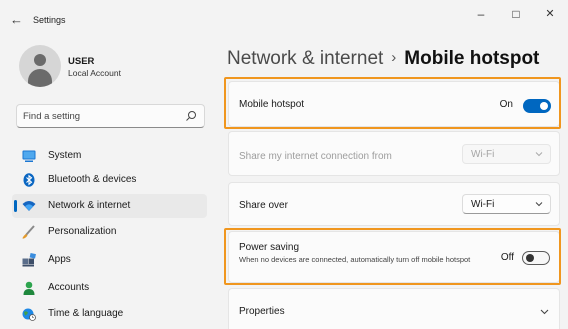  Describe the element at coordinates (29, 314) in the screenshot. I see `globe-clock-icon` at that location.